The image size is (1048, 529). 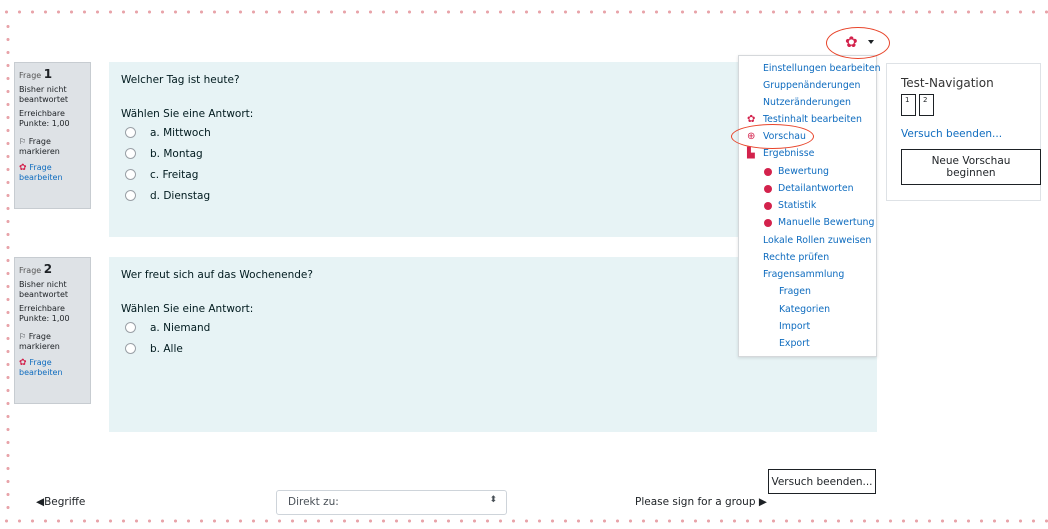 I want to click on menu-item-questions: Fragen, so click(x=795, y=291).